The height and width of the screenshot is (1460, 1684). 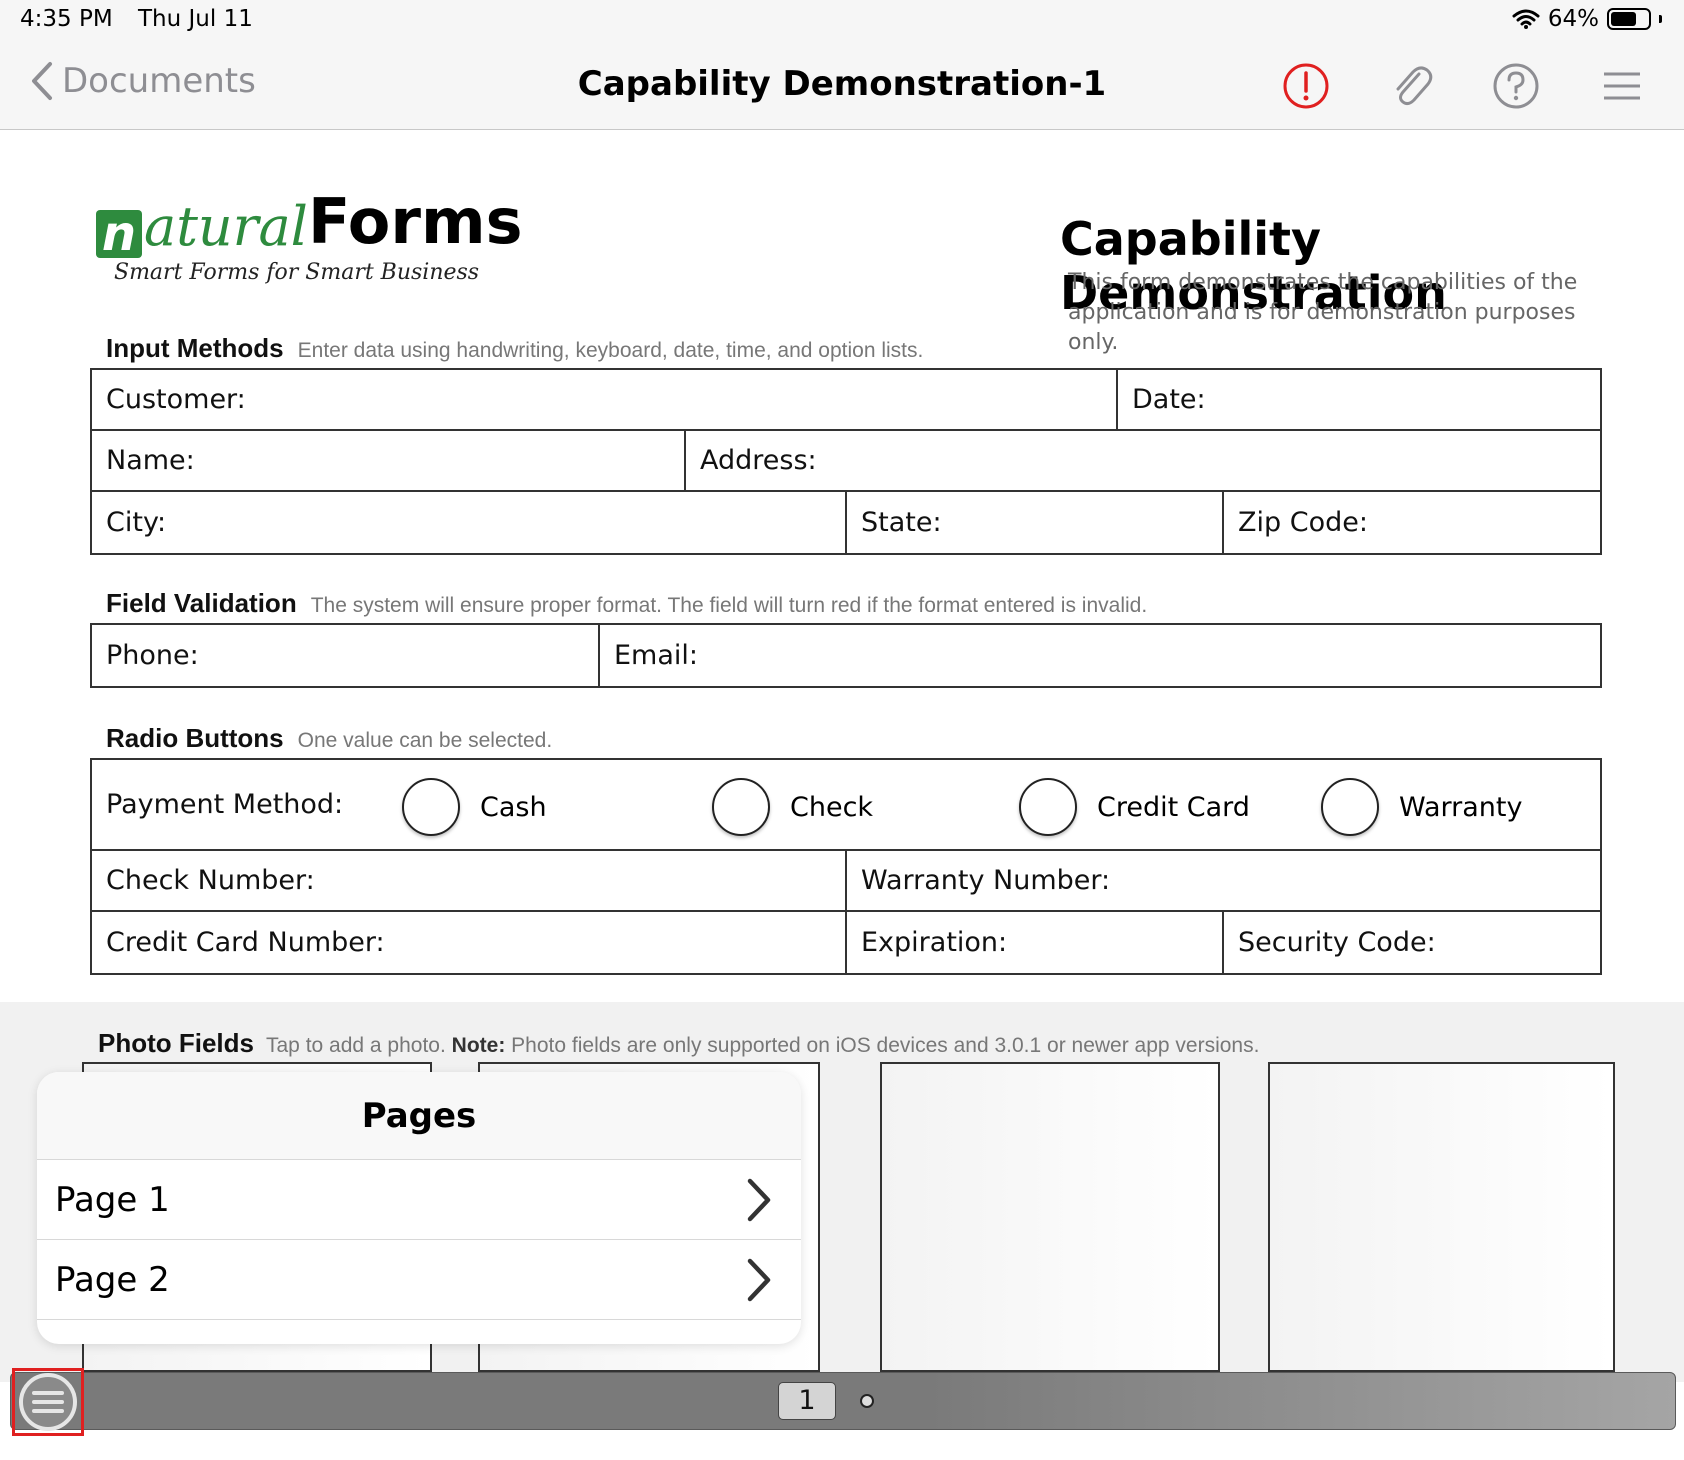 I want to click on check-number-label: Check Number:, so click(x=210, y=880).